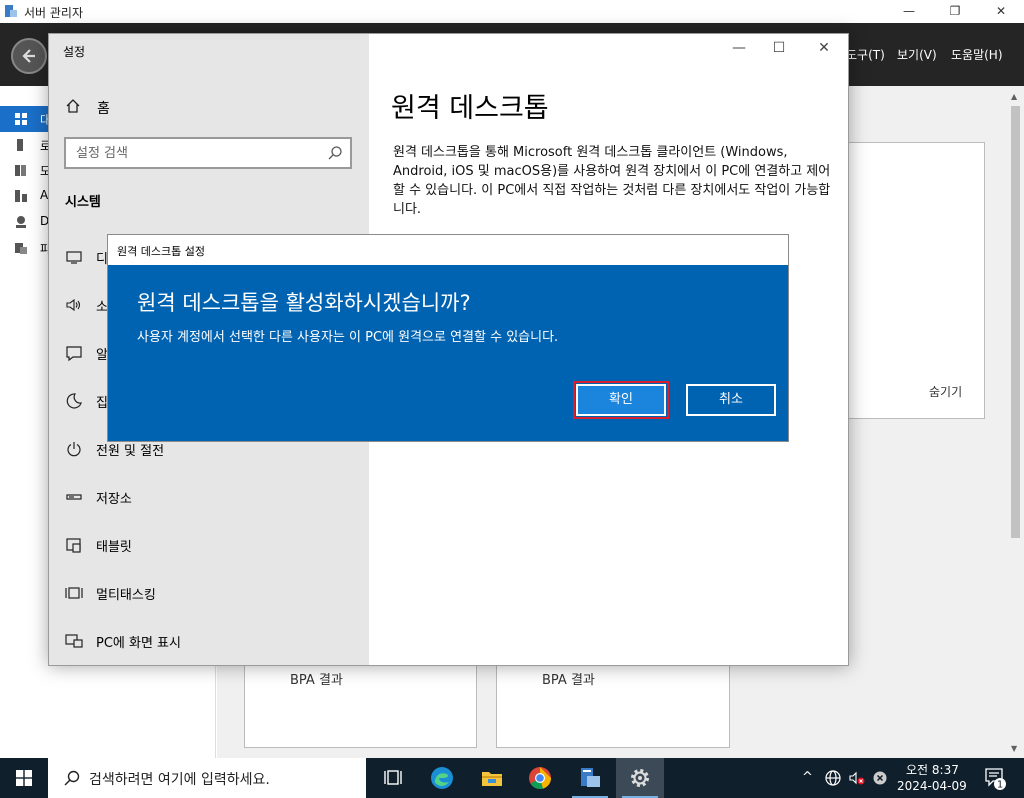  I want to click on back-arrow-icon, so click(28, 56).